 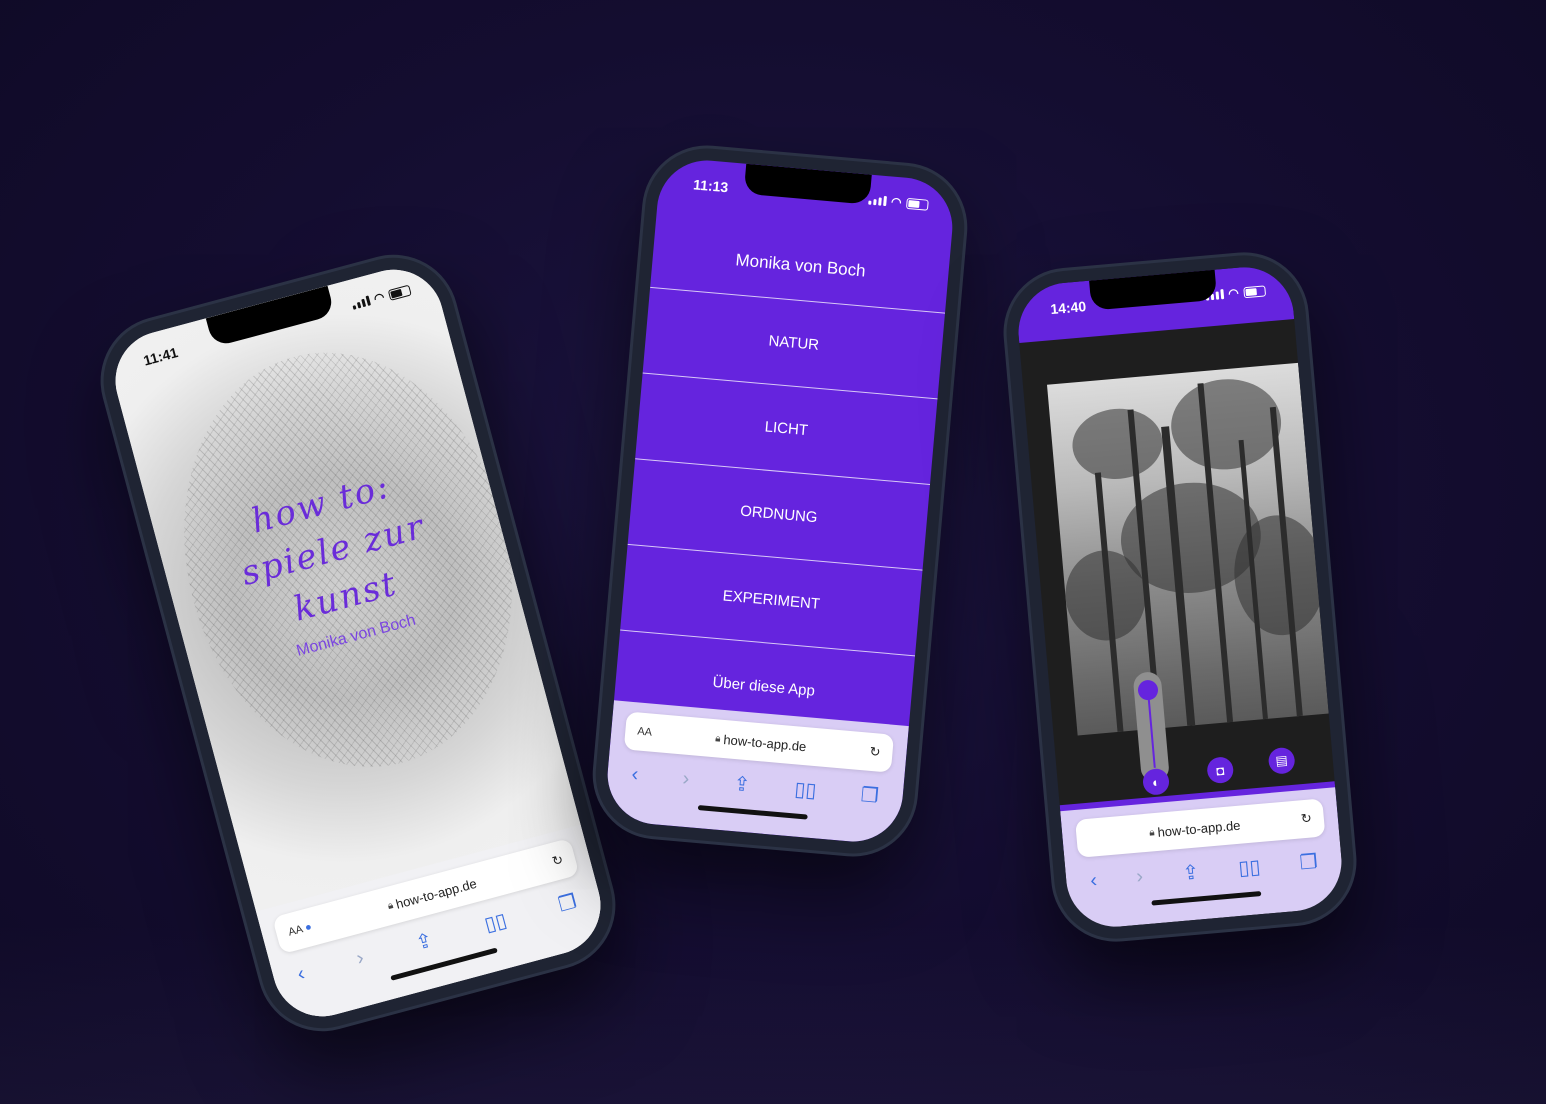 I want to click on phone-editor-screen: 14:40 ◠ ◐ ◘ ▤ ↶, so click(x=1180, y=597).